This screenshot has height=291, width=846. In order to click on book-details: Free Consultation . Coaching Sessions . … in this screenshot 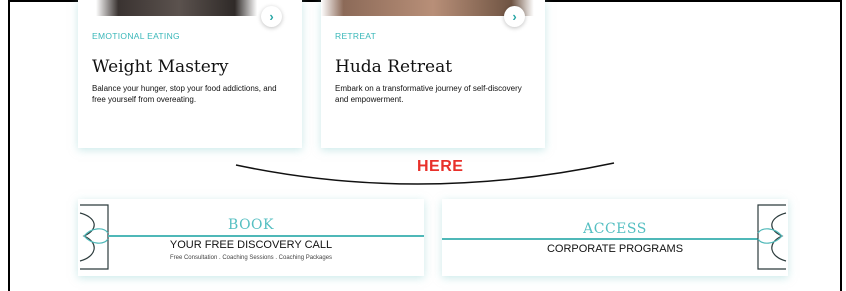, I will do `click(251, 258)`.